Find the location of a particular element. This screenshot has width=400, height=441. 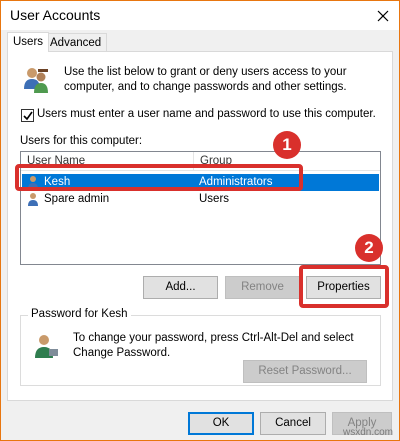

remove-user-button: Remove is located at coordinates (262, 287).